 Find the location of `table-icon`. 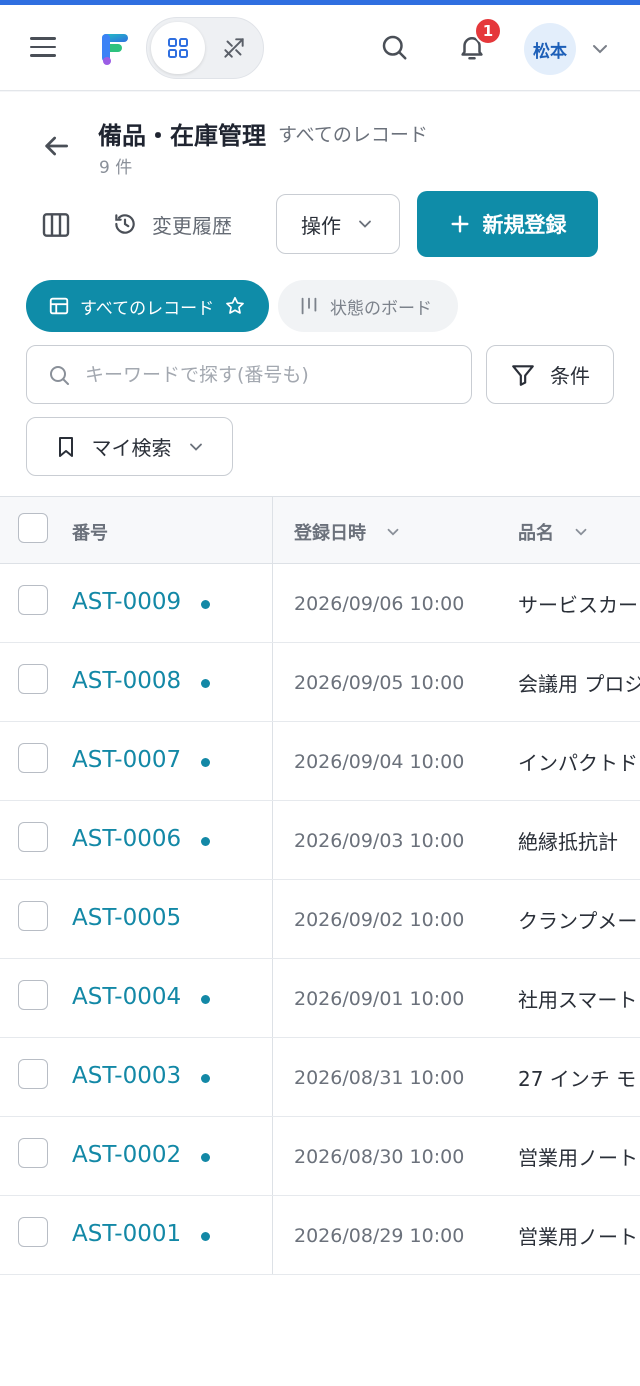

table-icon is located at coordinates (59, 306).